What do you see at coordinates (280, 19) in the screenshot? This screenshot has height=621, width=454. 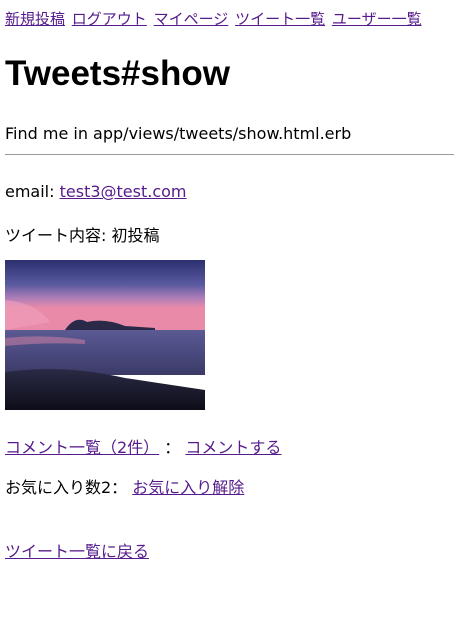 I see `tweet-list-link: ツイート一覧` at bounding box center [280, 19].